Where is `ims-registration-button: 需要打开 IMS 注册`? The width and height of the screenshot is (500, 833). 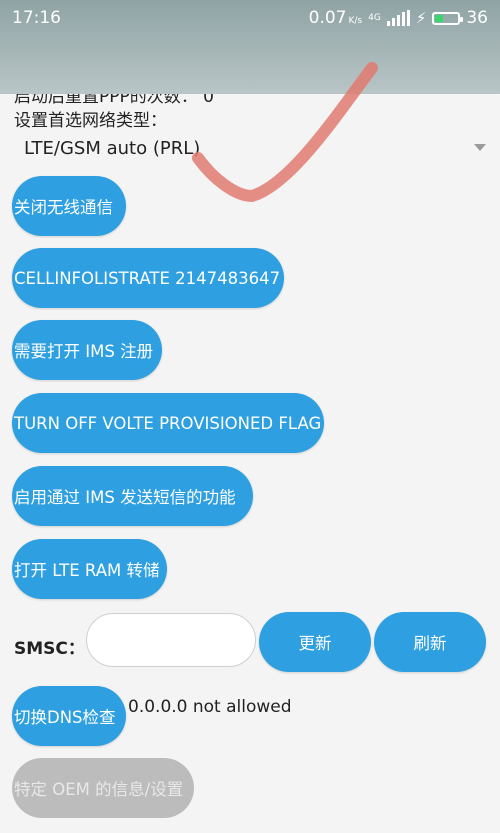
ims-registration-button: 需要打开 IMS 注册 is located at coordinates (87, 350).